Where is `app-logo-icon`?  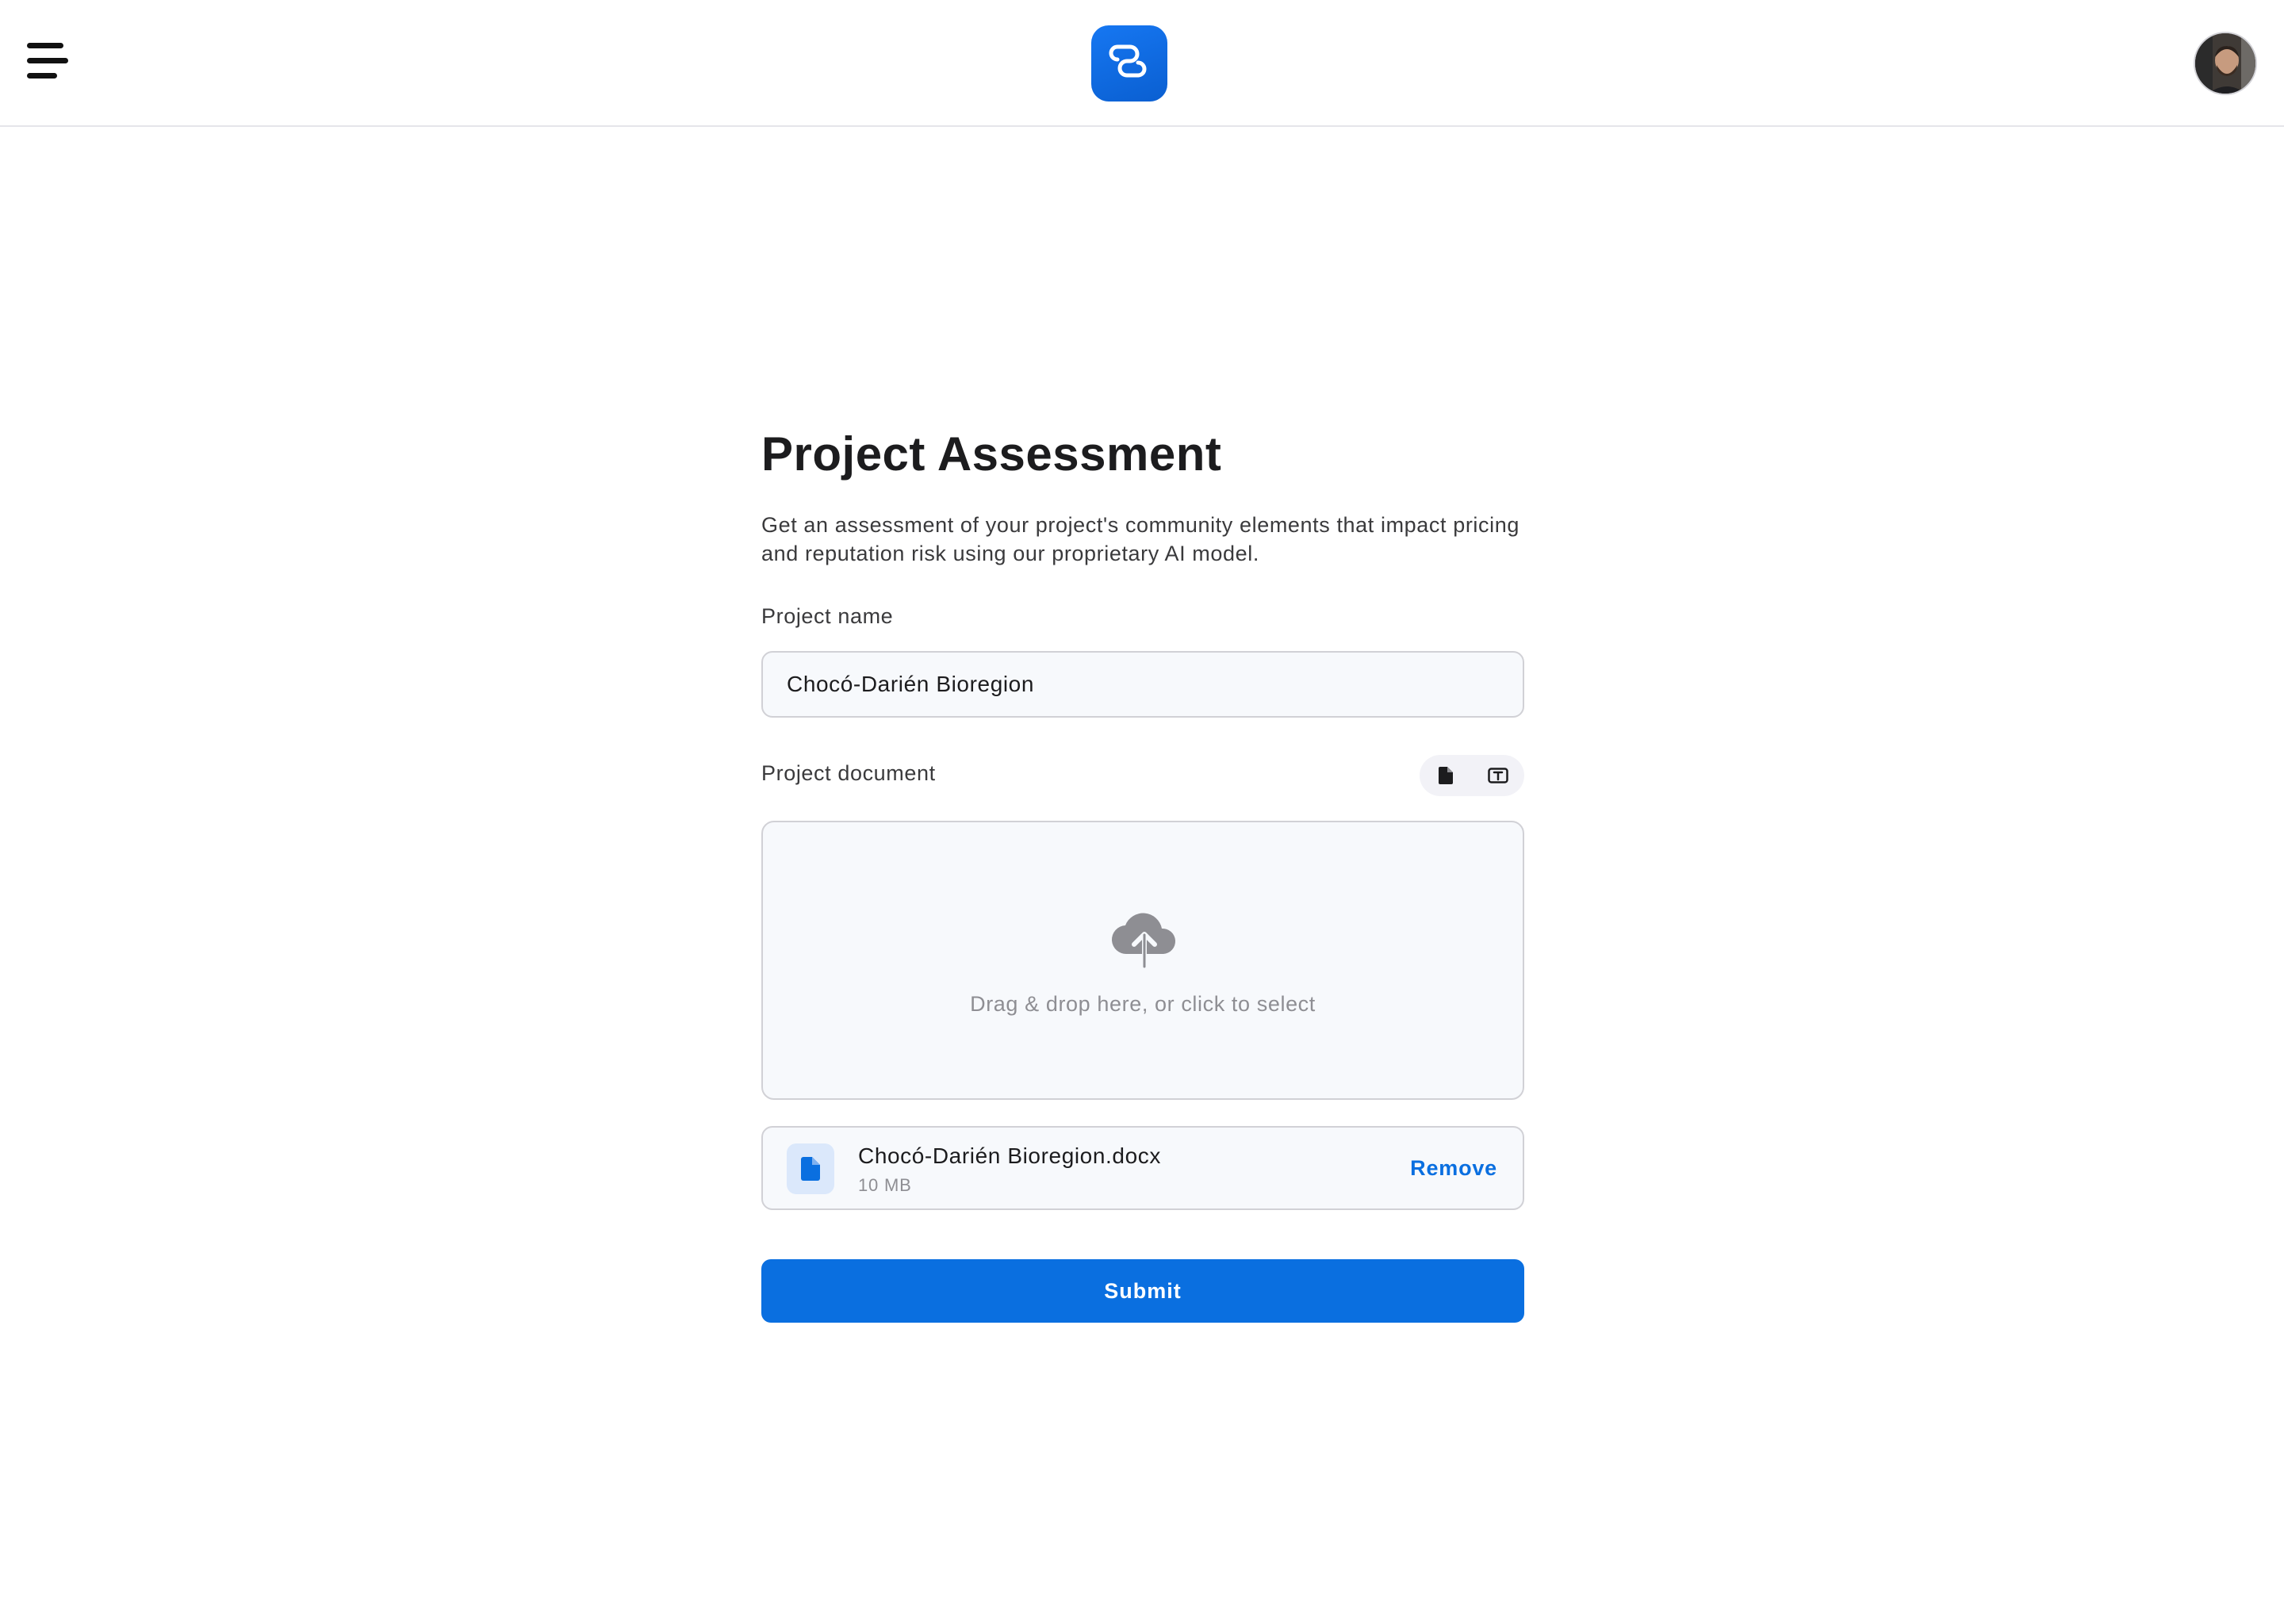 app-logo-icon is located at coordinates (1129, 63).